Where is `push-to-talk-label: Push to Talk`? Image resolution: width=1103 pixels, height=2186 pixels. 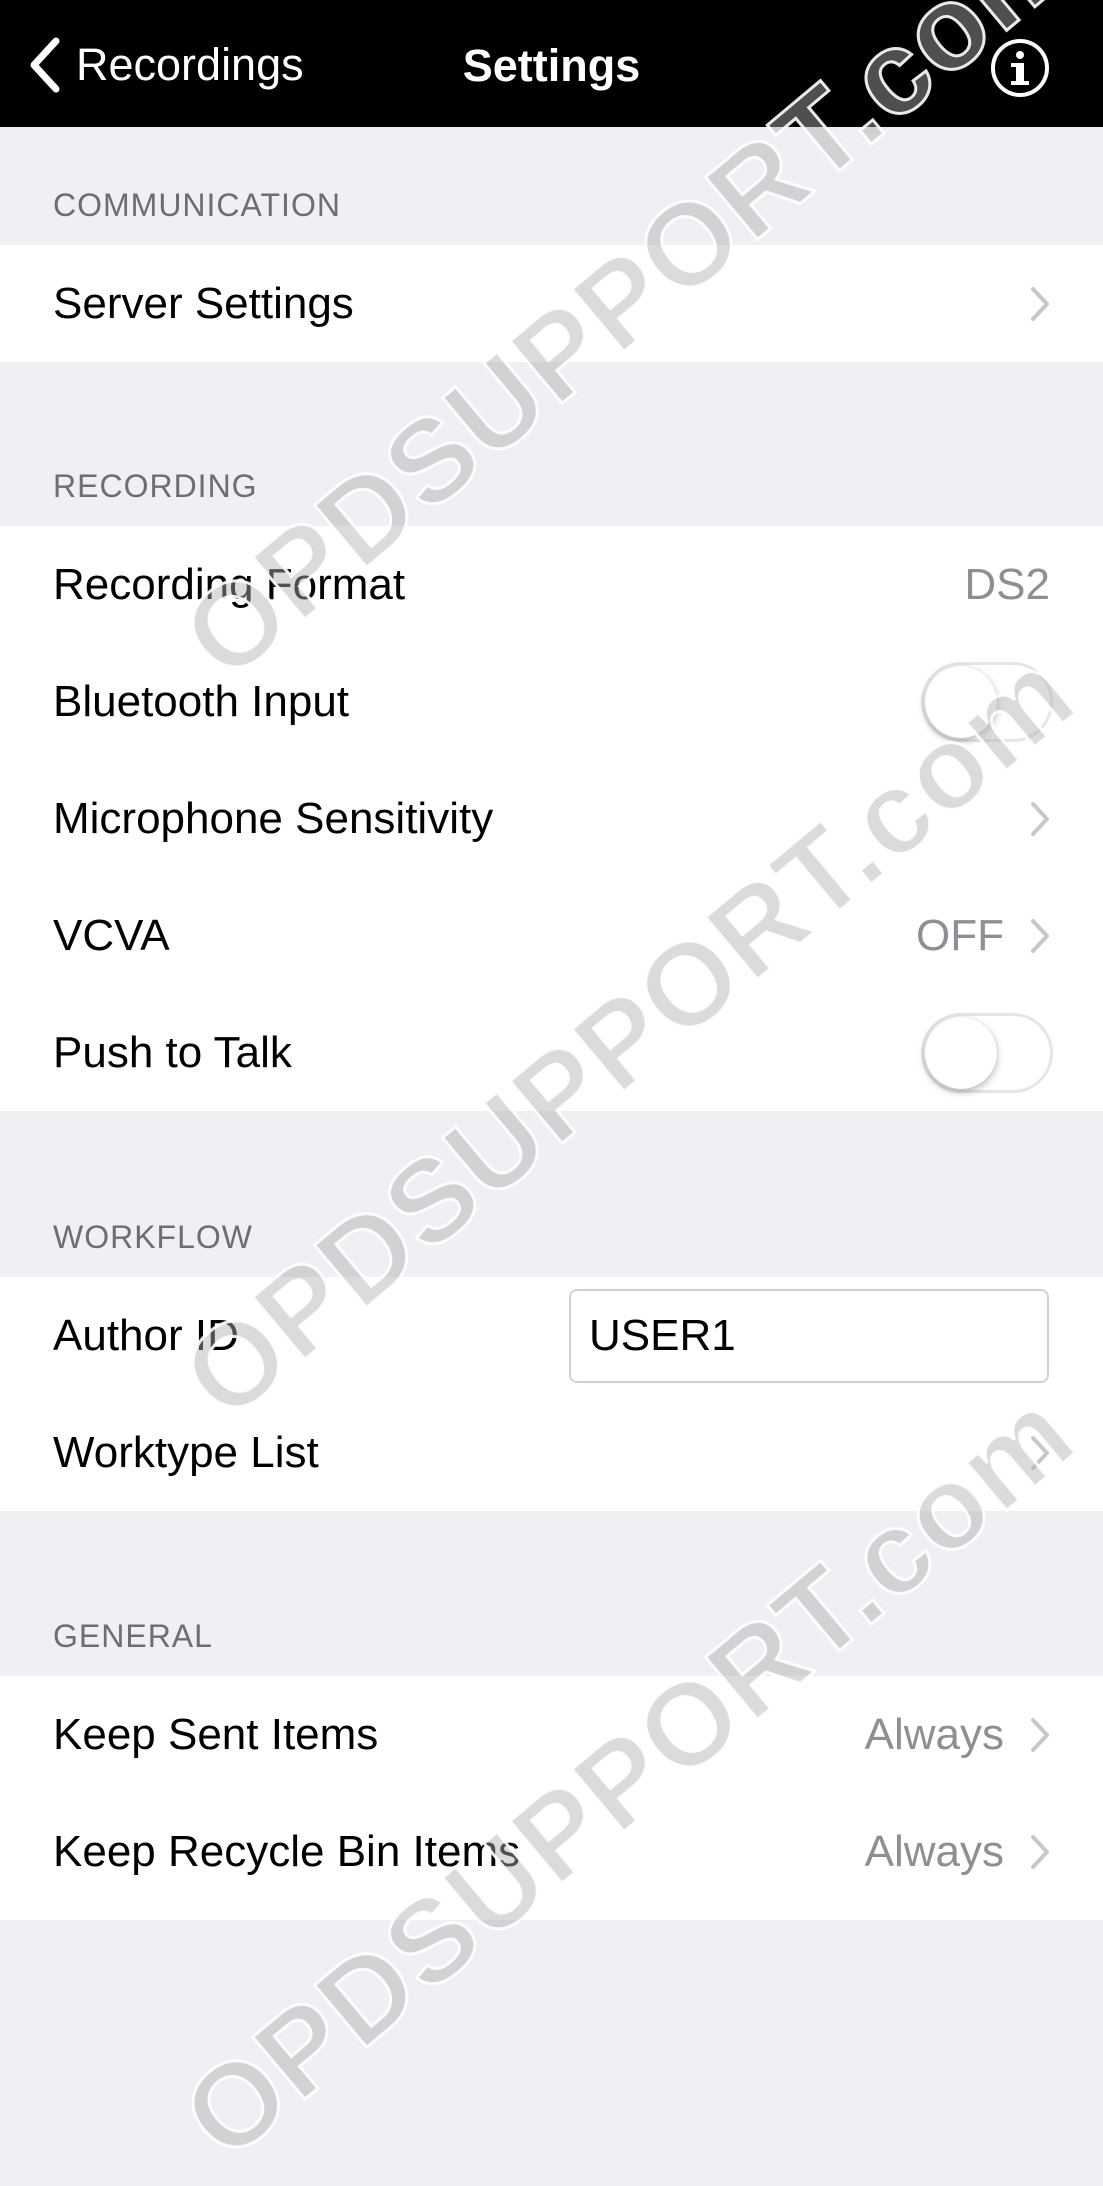
push-to-talk-label: Push to Talk is located at coordinates (172, 1052).